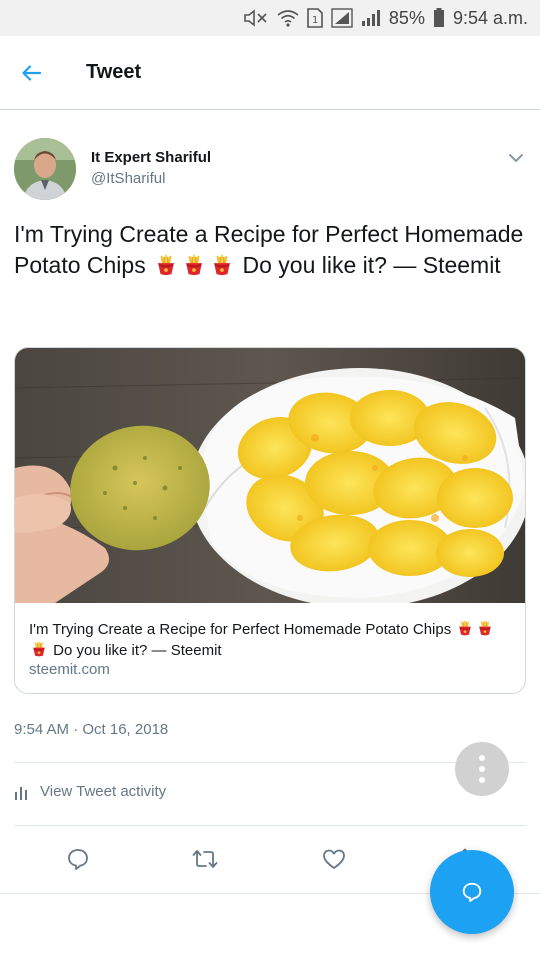 This screenshot has height=960, width=540. What do you see at coordinates (256, 18) in the screenshot?
I see `mute-icon` at bounding box center [256, 18].